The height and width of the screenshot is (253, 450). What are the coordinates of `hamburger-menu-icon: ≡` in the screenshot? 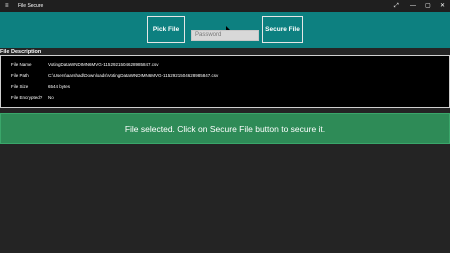 It's located at (7, 6).